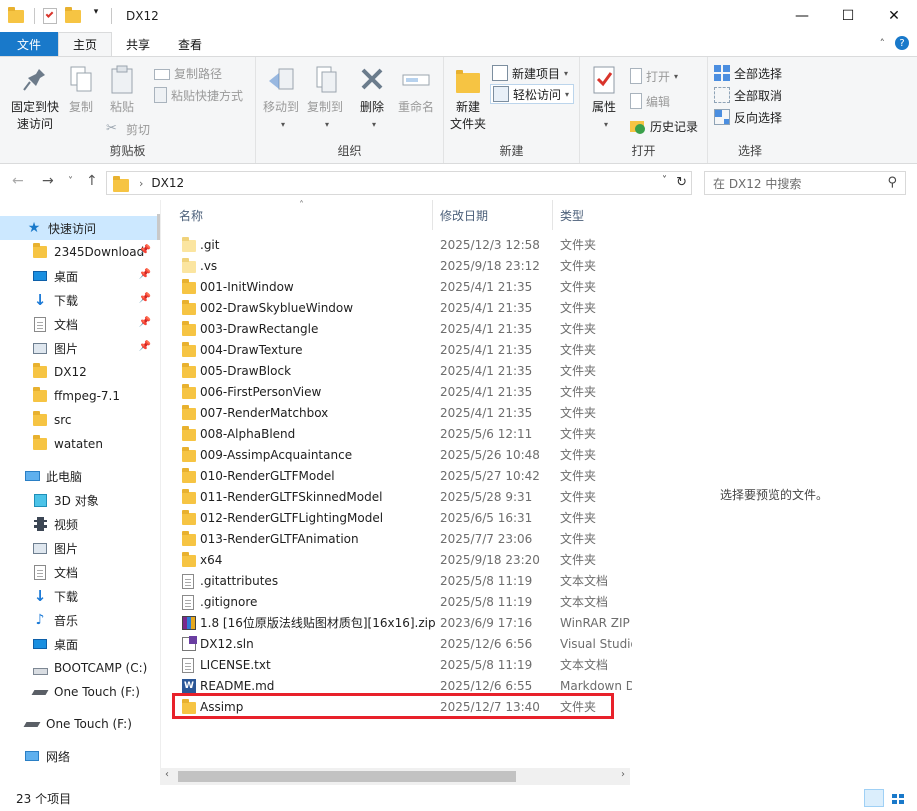 The width and height of the screenshot is (917, 811). I want to click on invert-selection-button: 反向选择, so click(748, 117).